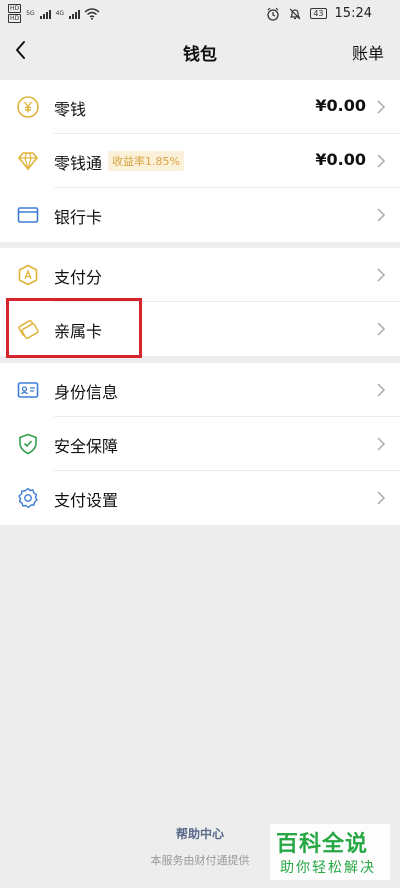 This screenshot has height=888, width=400. Describe the element at coordinates (200, 498) in the screenshot. I see `row-pay-settings: 支付设置` at that location.